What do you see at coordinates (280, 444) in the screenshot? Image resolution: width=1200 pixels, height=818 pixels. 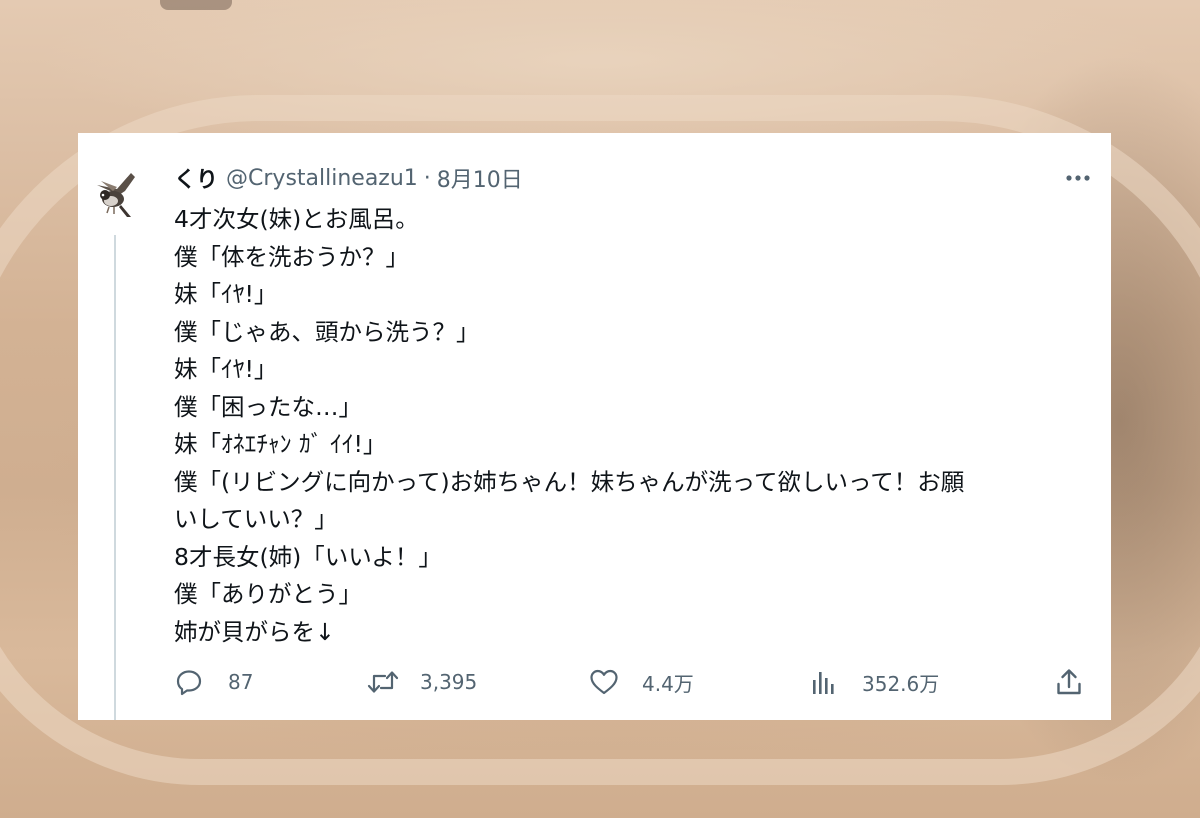 I see `tweet-line: 妹「ｵﾈｴﾁｬﾝ ｶﾞ ｲｲ!」` at bounding box center [280, 444].